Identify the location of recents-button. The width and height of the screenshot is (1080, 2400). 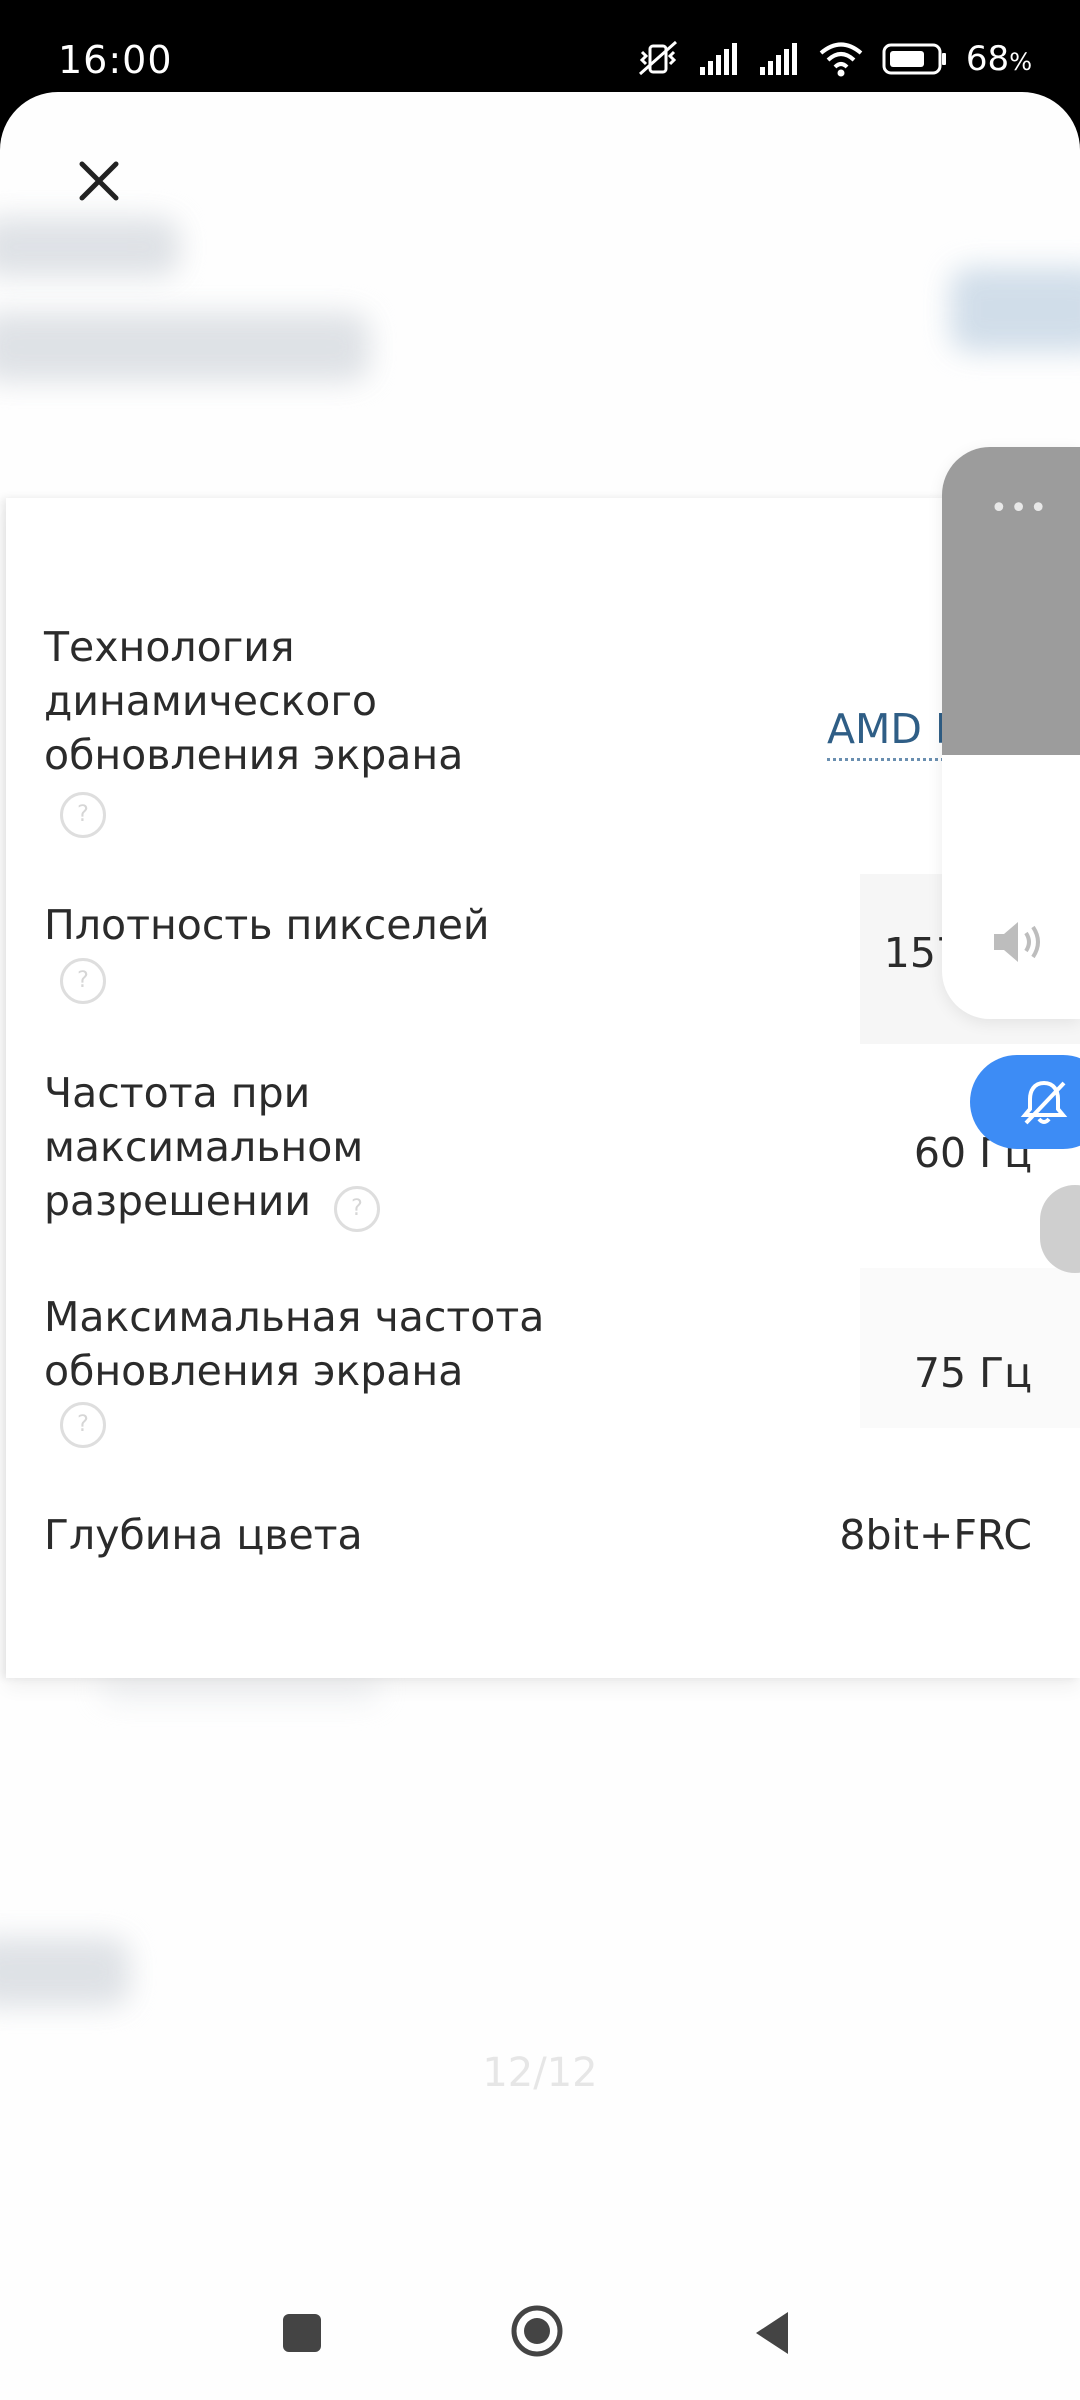
(302, 2333).